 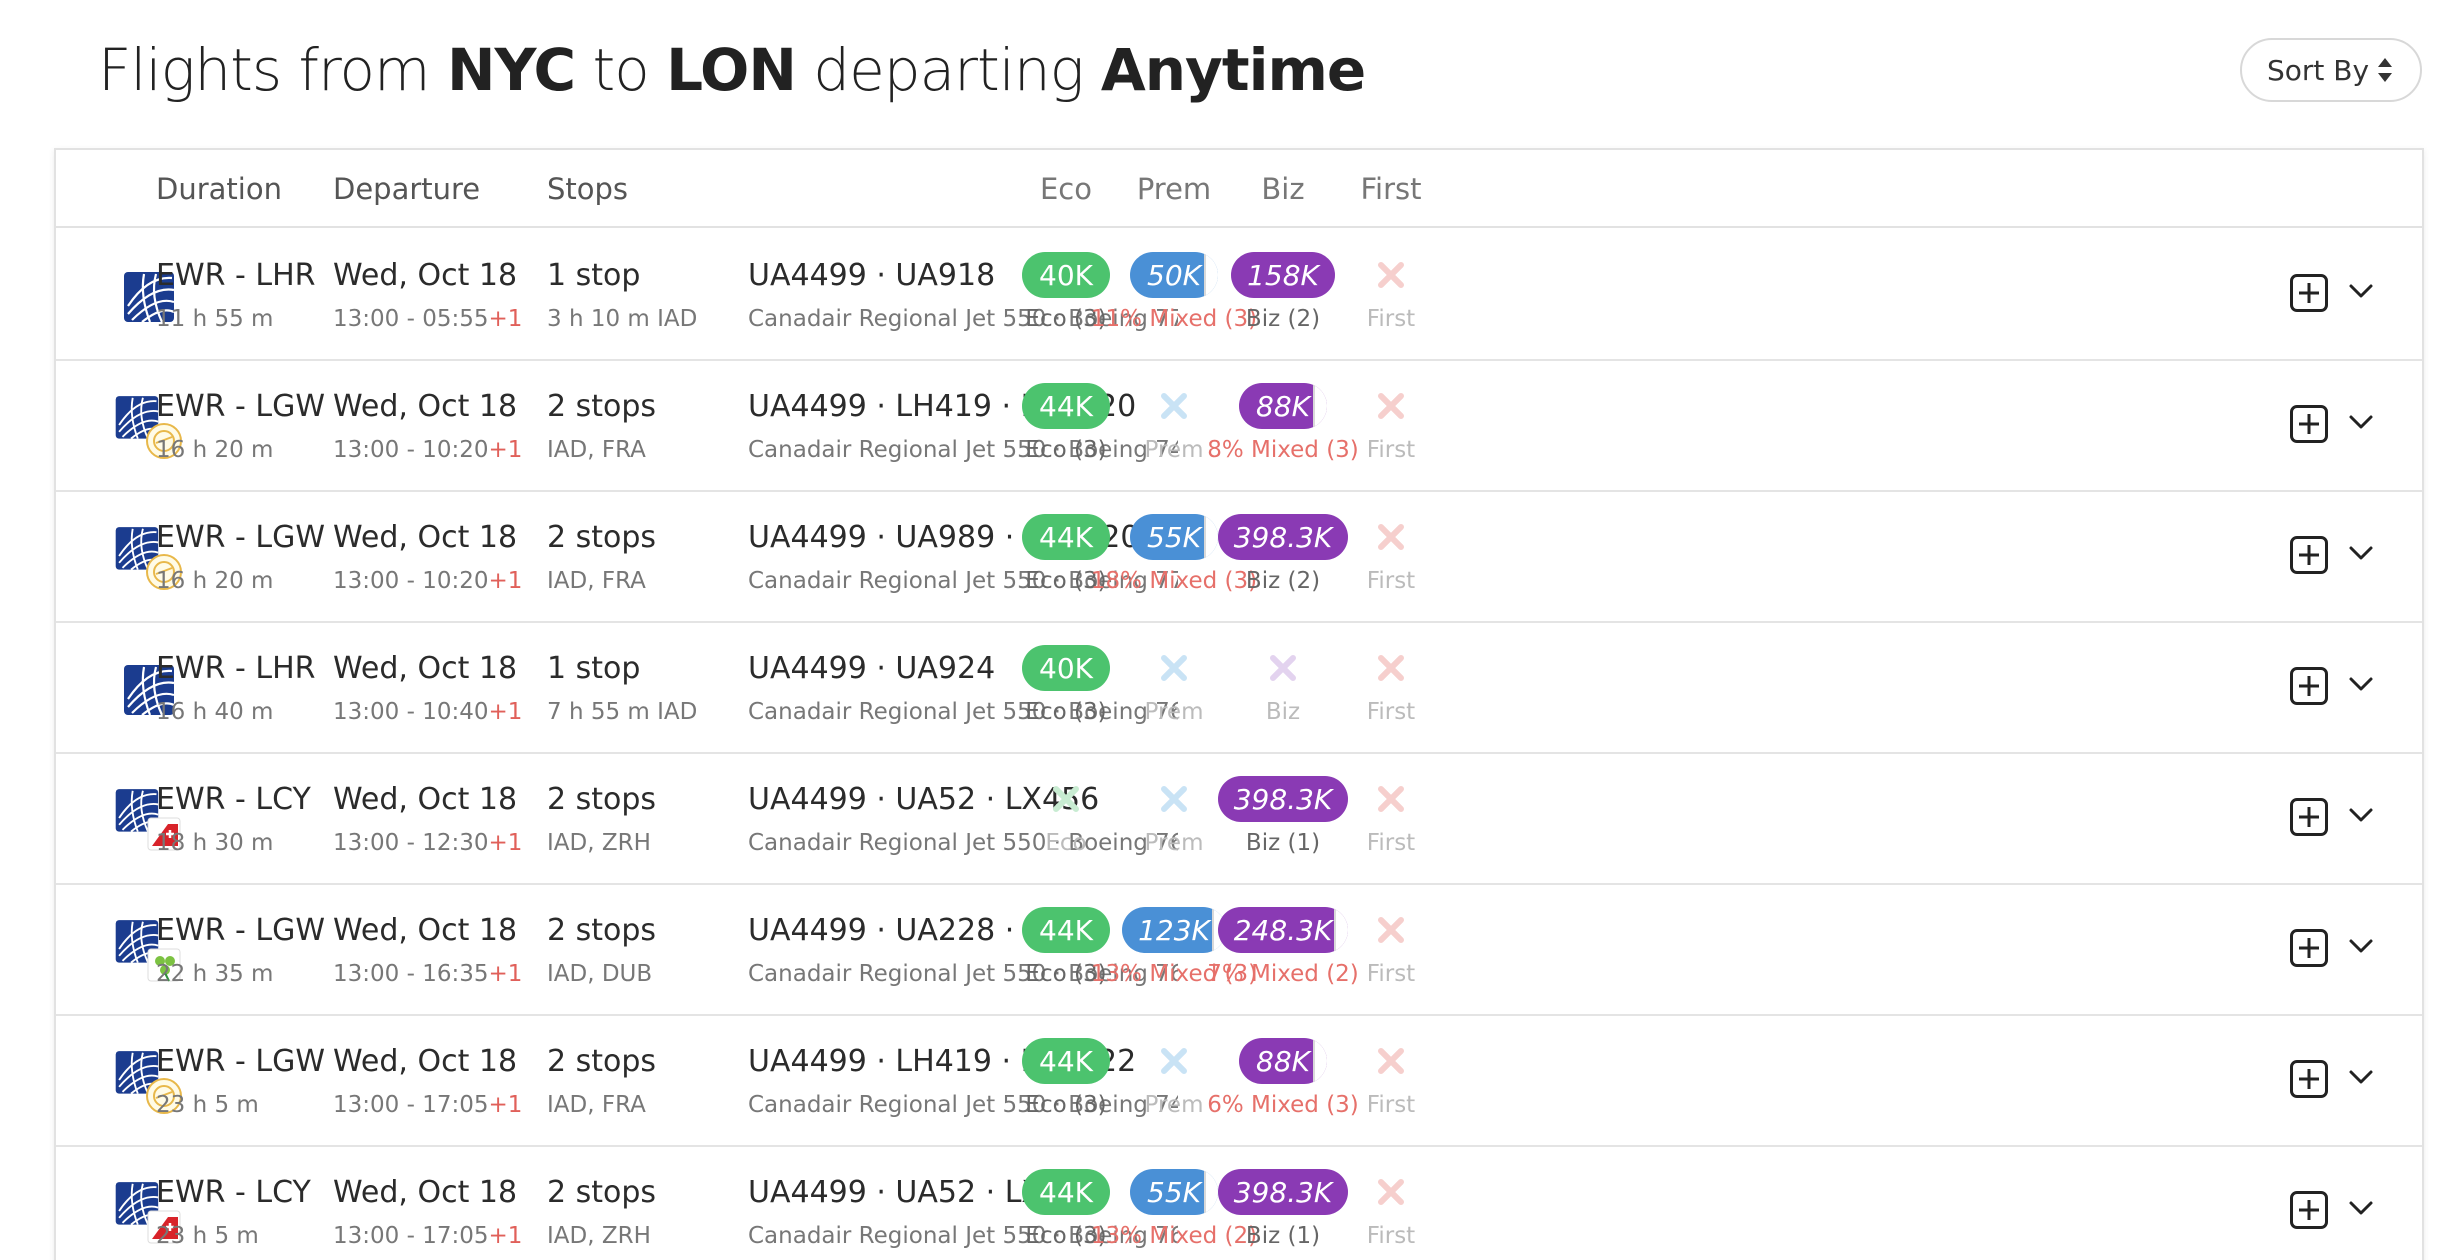 I want to click on sort-by-label: Sort By, so click(x=2318, y=70).